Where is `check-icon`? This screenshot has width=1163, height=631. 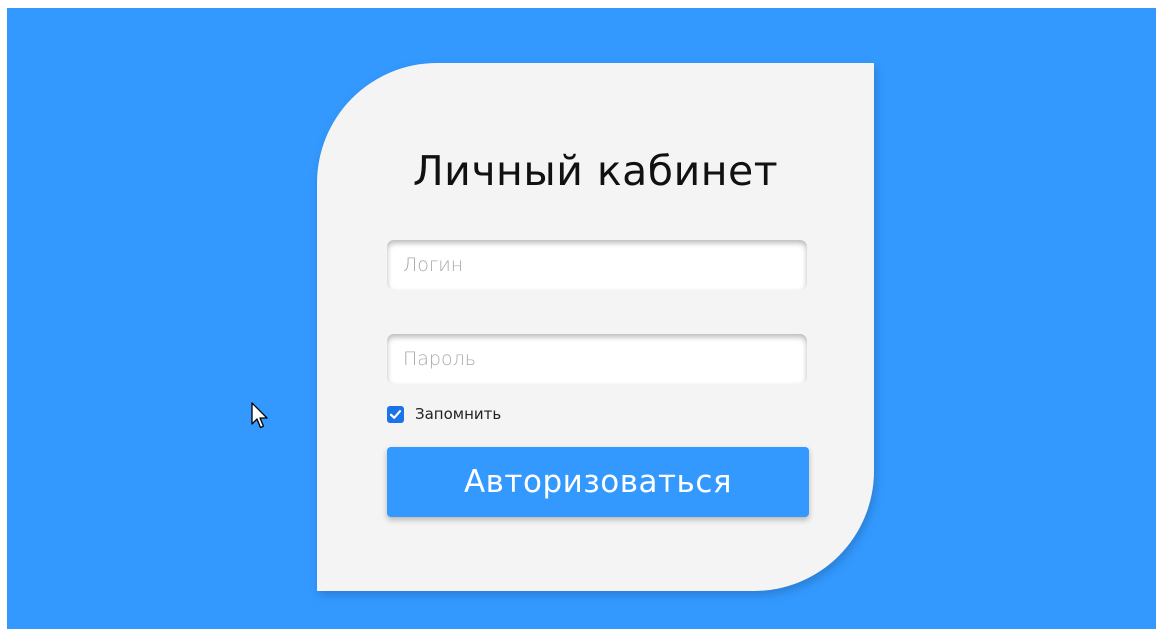
check-icon is located at coordinates (395, 414).